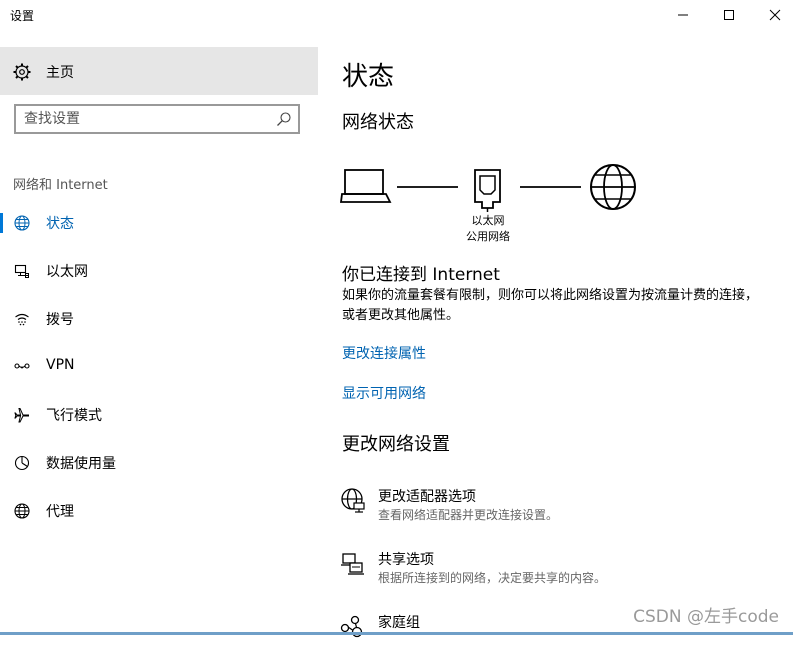 The image size is (793, 652). I want to click on sidebar-item-label: 以太网, so click(67, 272).